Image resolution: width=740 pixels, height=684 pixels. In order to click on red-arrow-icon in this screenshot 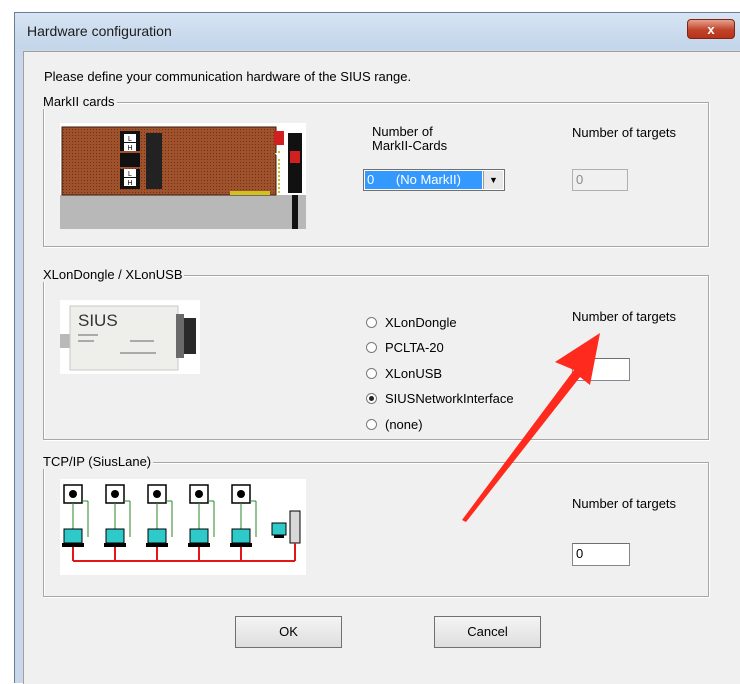, I will do `click(531, 427)`.